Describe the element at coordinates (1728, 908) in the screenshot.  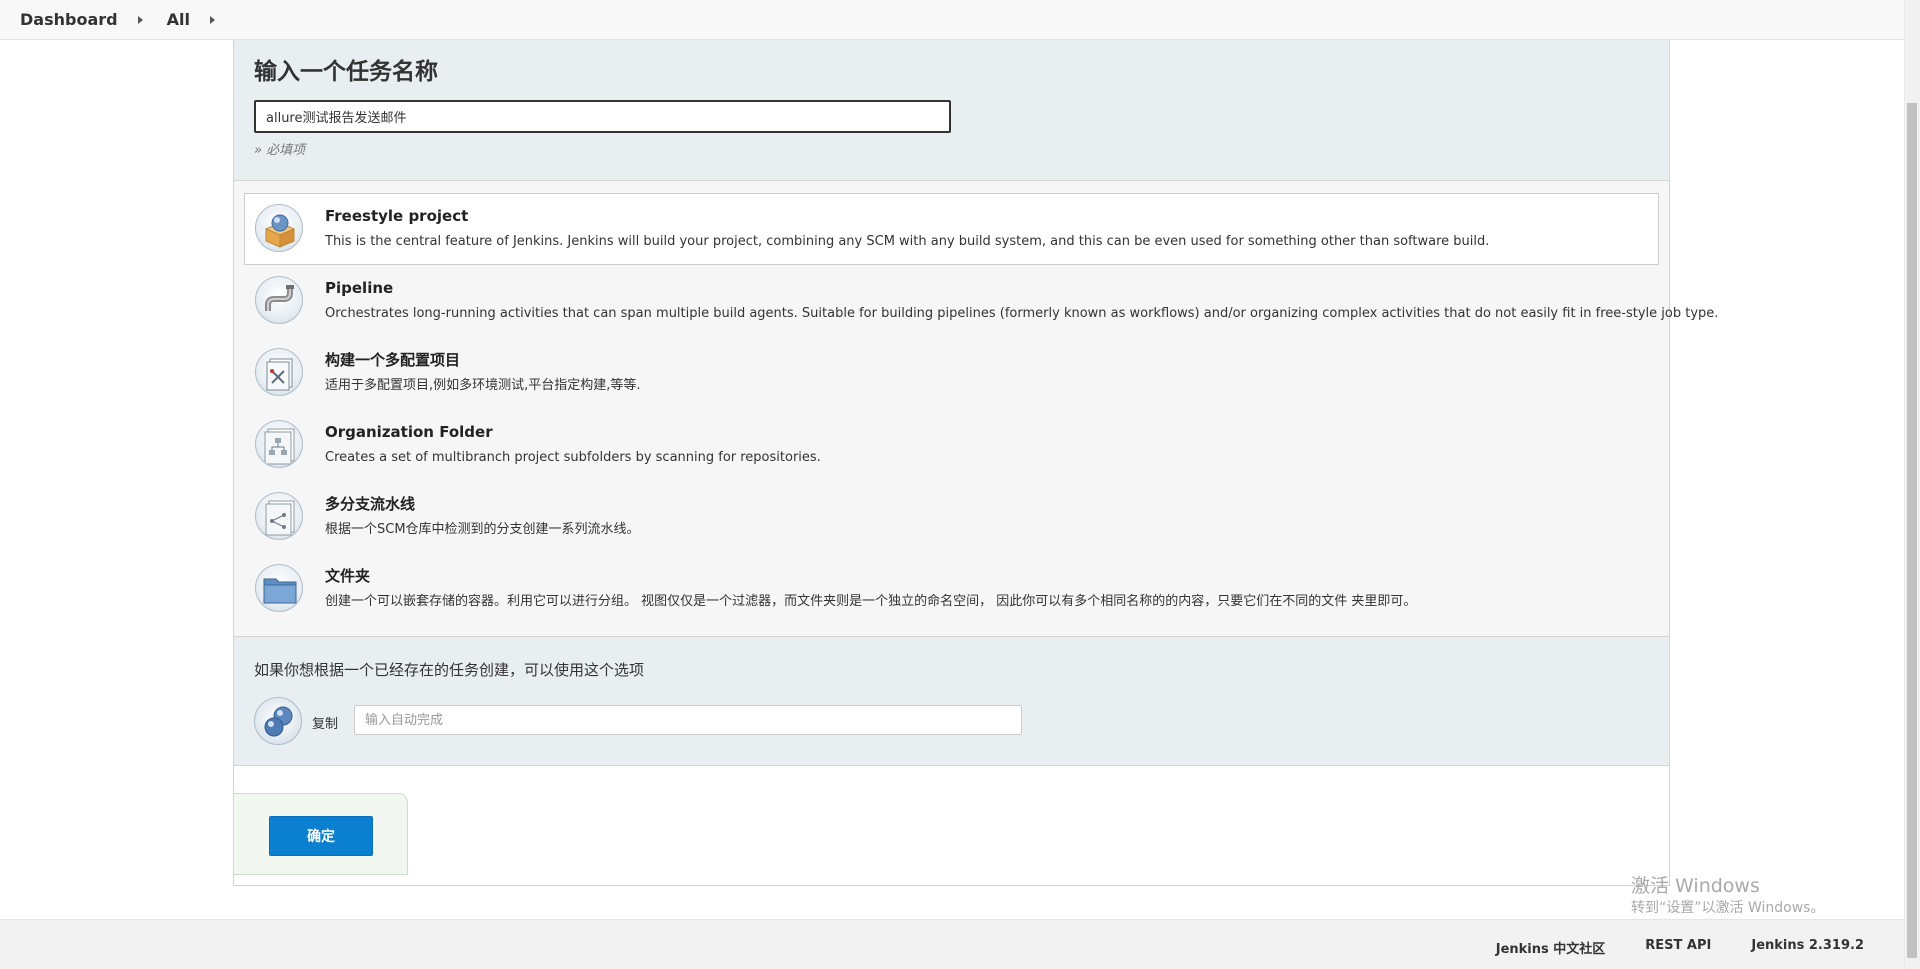
I see `watermark-subtitle: 转到“设置”以激活 Windows。` at that location.